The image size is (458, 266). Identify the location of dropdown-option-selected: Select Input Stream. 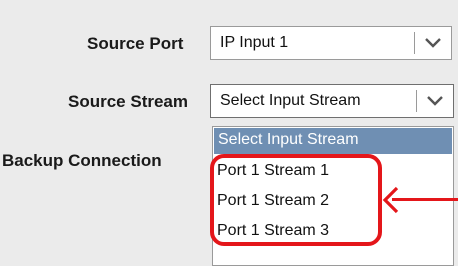
(333, 141).